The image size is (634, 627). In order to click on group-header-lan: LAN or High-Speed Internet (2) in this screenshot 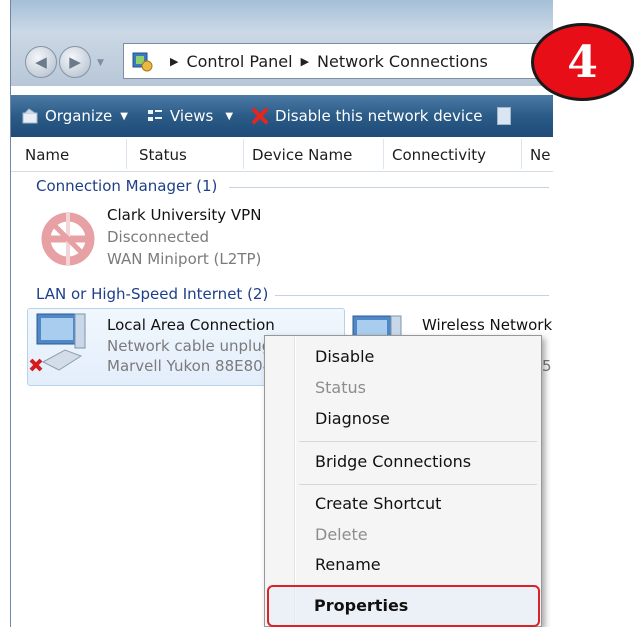, I will do `click(152, 294)`.